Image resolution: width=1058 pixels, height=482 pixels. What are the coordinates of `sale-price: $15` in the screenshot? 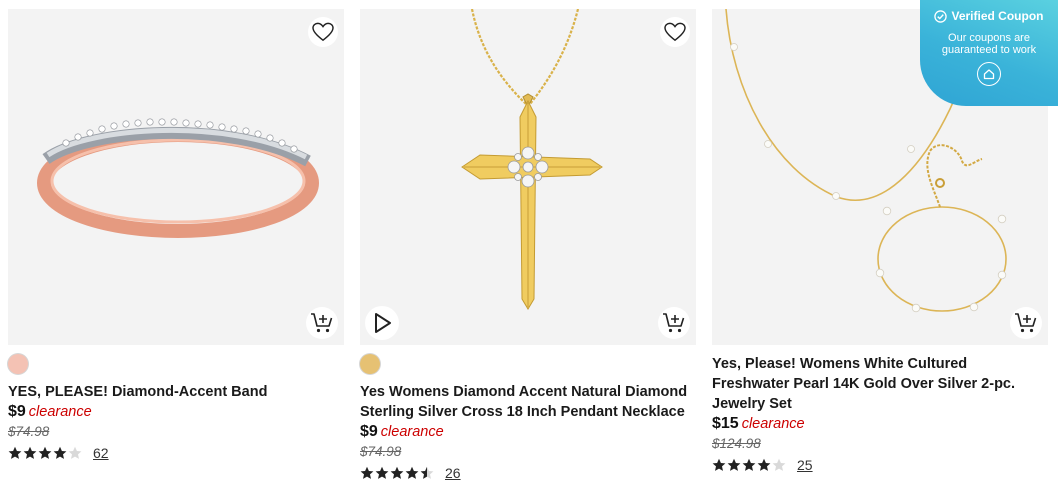 It's located at (725, 423).